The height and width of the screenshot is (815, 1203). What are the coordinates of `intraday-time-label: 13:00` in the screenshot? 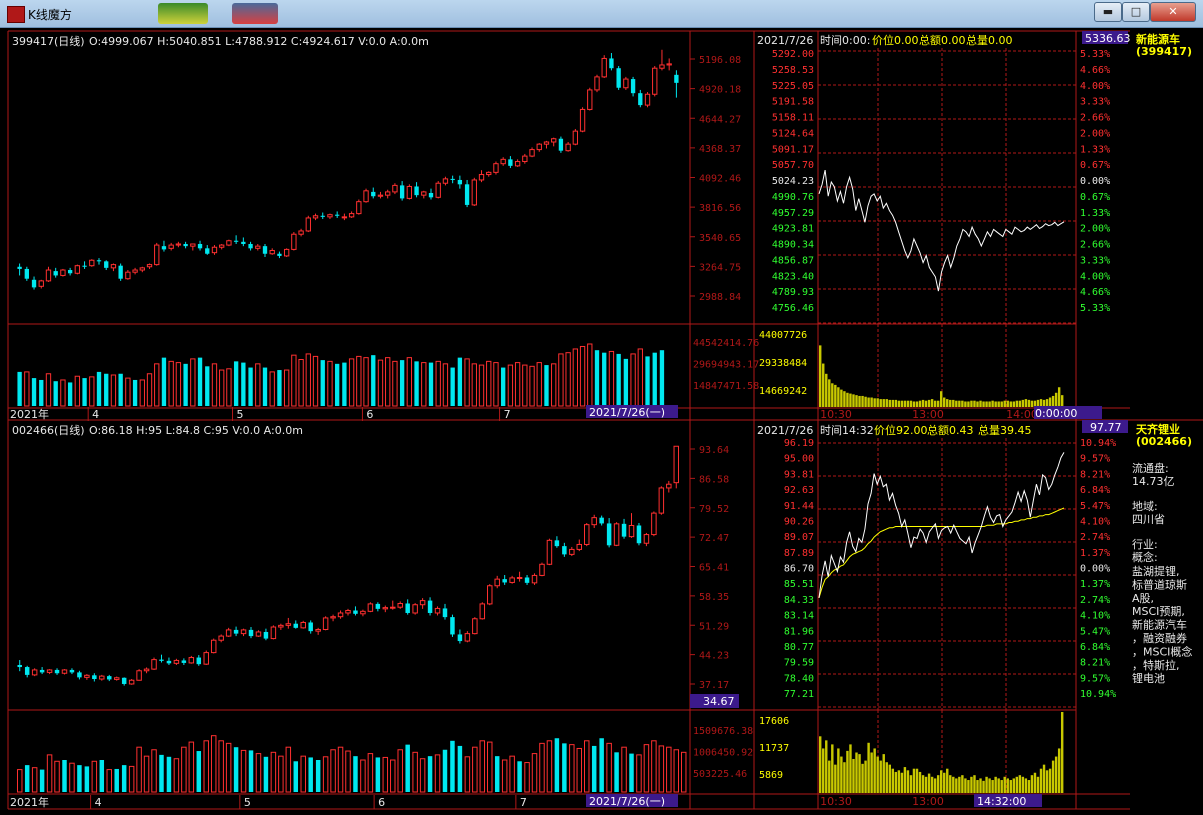 It's located at (928, 801).